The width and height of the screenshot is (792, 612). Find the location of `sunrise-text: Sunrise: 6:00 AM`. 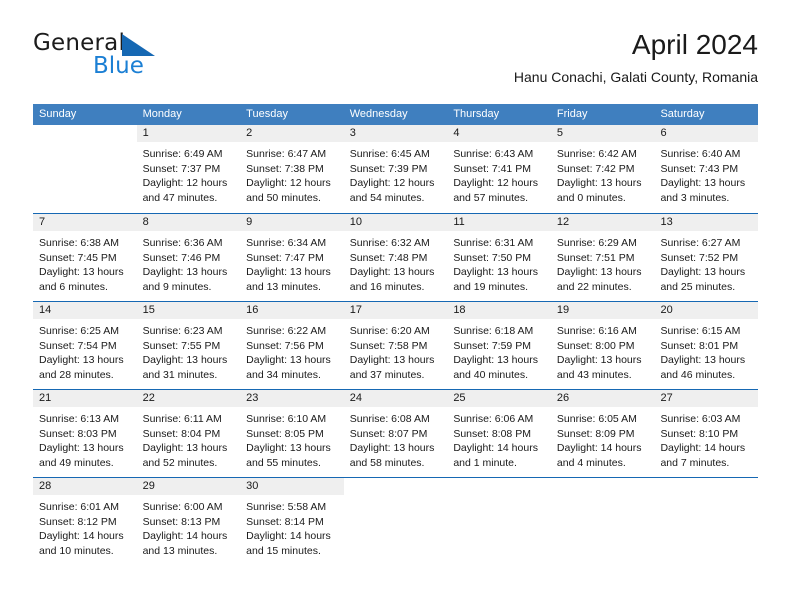

sunrise-text: Sunrise: 6:00 AM is located at coordinates (182, 507).